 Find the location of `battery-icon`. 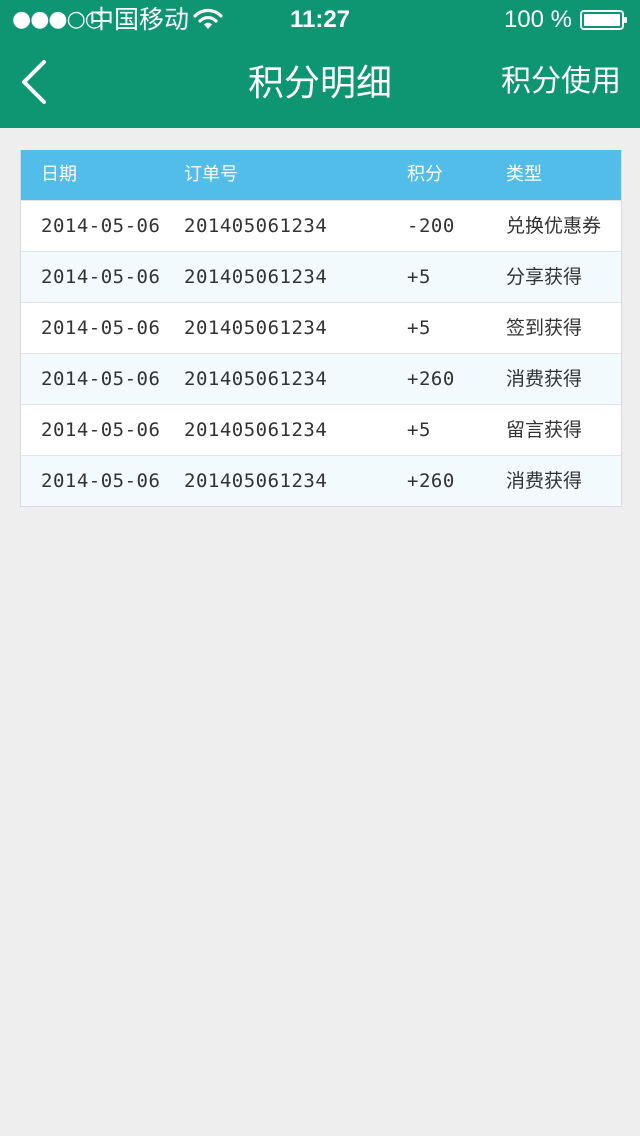

battery-icon is located at coordinates (603, 20).